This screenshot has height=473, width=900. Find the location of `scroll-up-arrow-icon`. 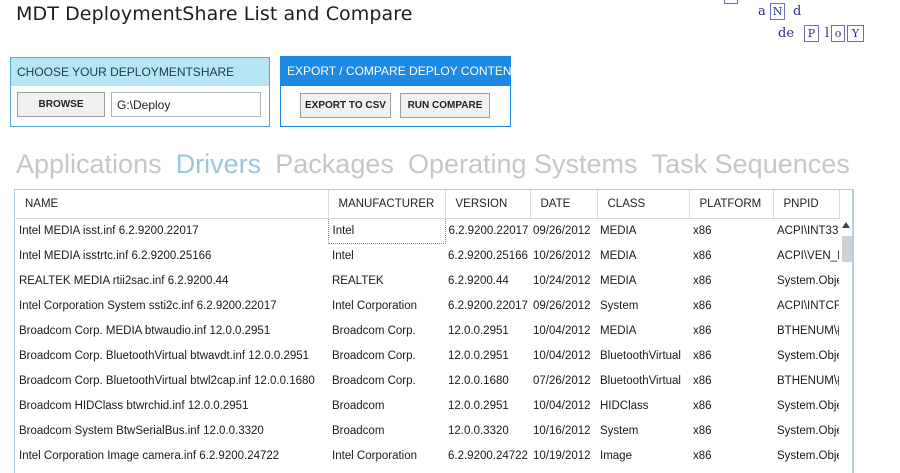

scroll-up-arrow-icon is located at coordinates (846, 225).